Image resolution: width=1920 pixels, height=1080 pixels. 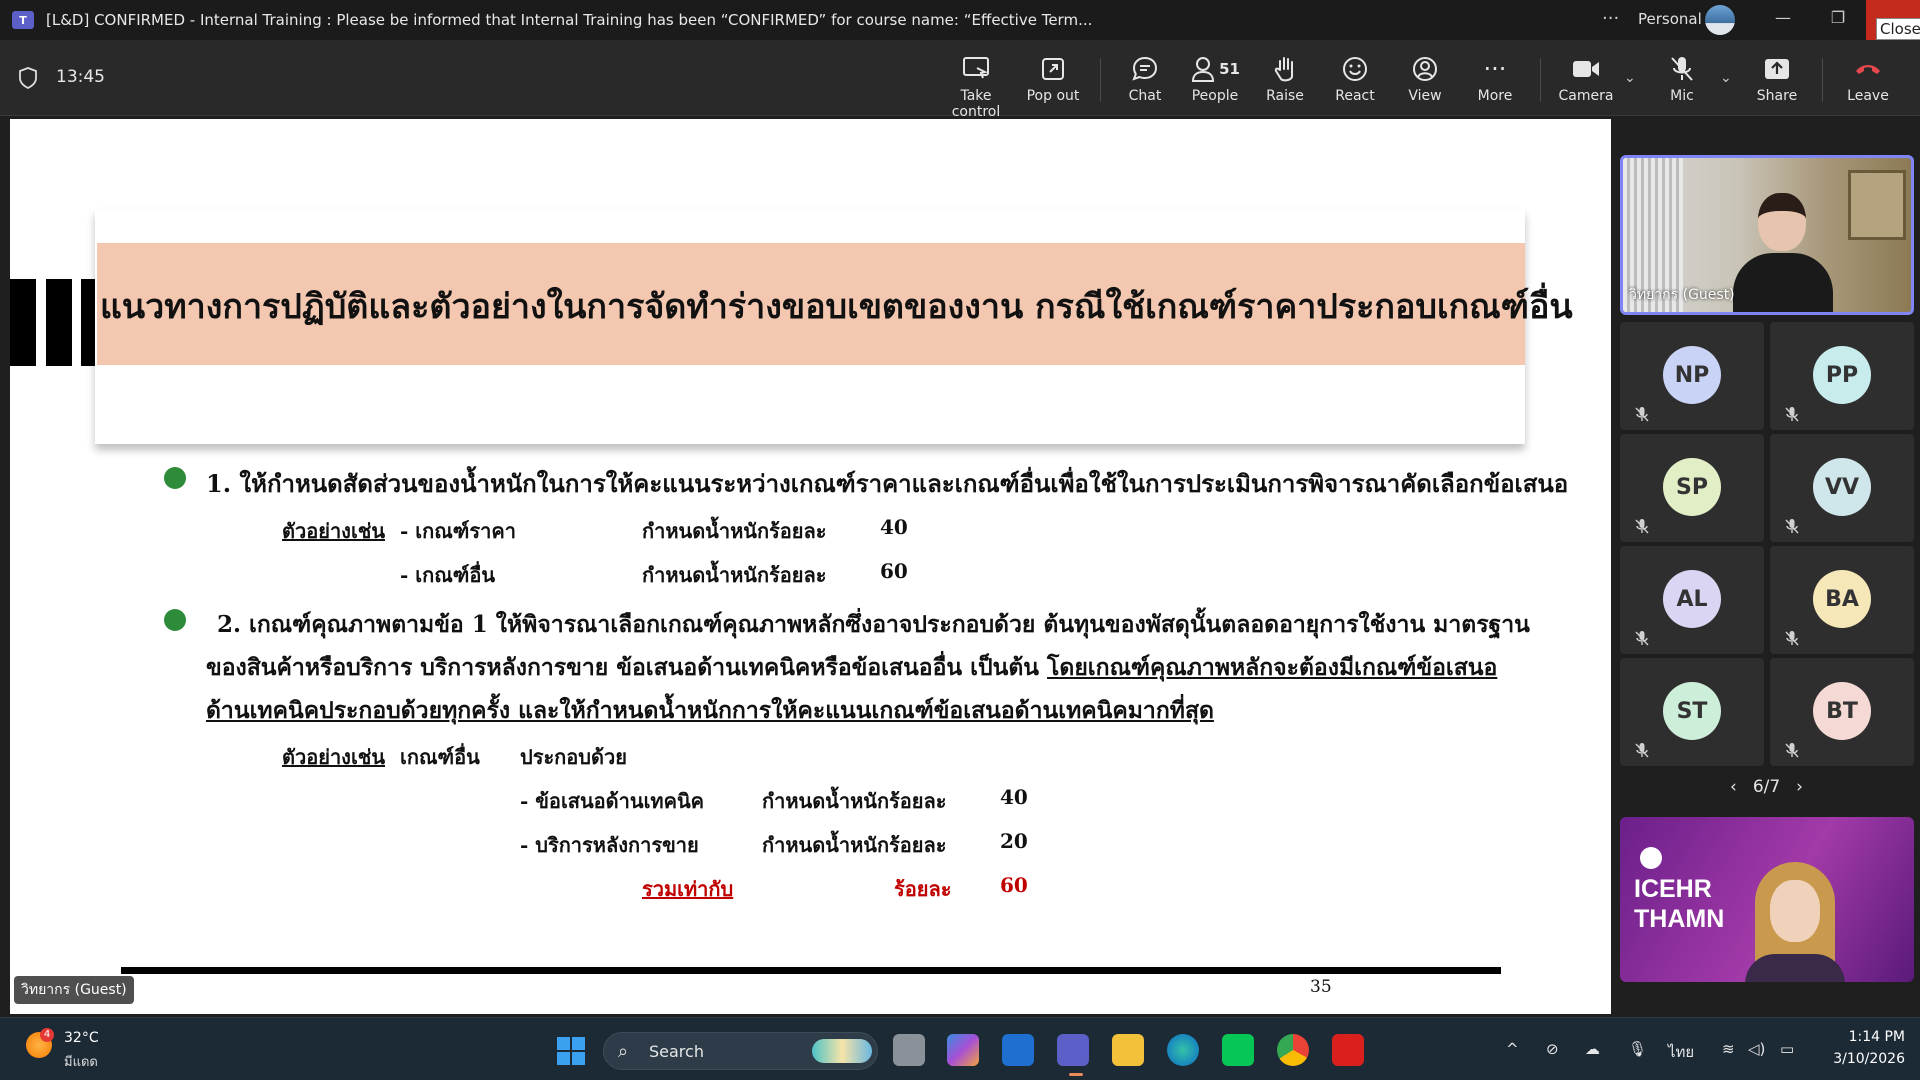 What do you see at coordinates (1183, 1050) in the screenshot?
I see `edge-browser-icon` at bounding box center [1183, 1050].